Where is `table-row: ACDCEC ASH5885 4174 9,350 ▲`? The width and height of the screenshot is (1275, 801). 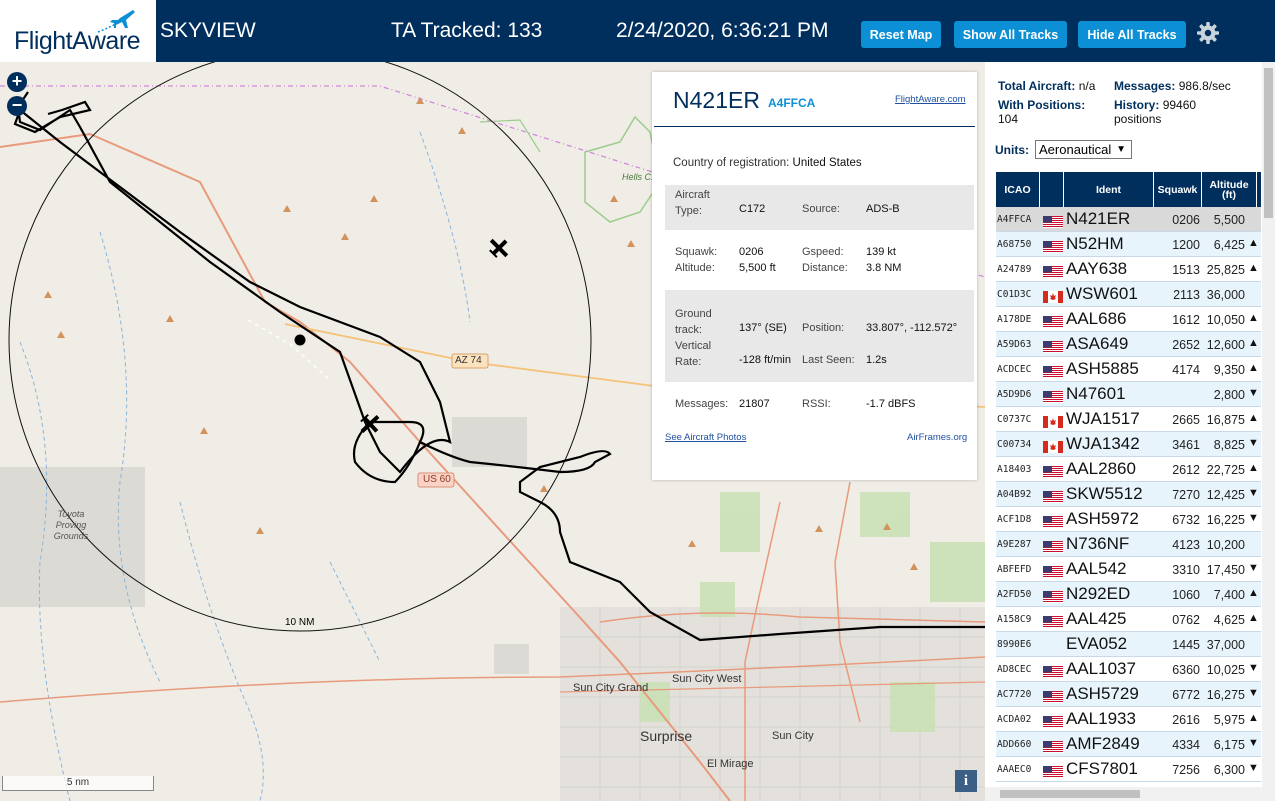
table-row: ACDCEC ASH5885 4174 9,350 ▲ is located at coordinates (1128, 369).